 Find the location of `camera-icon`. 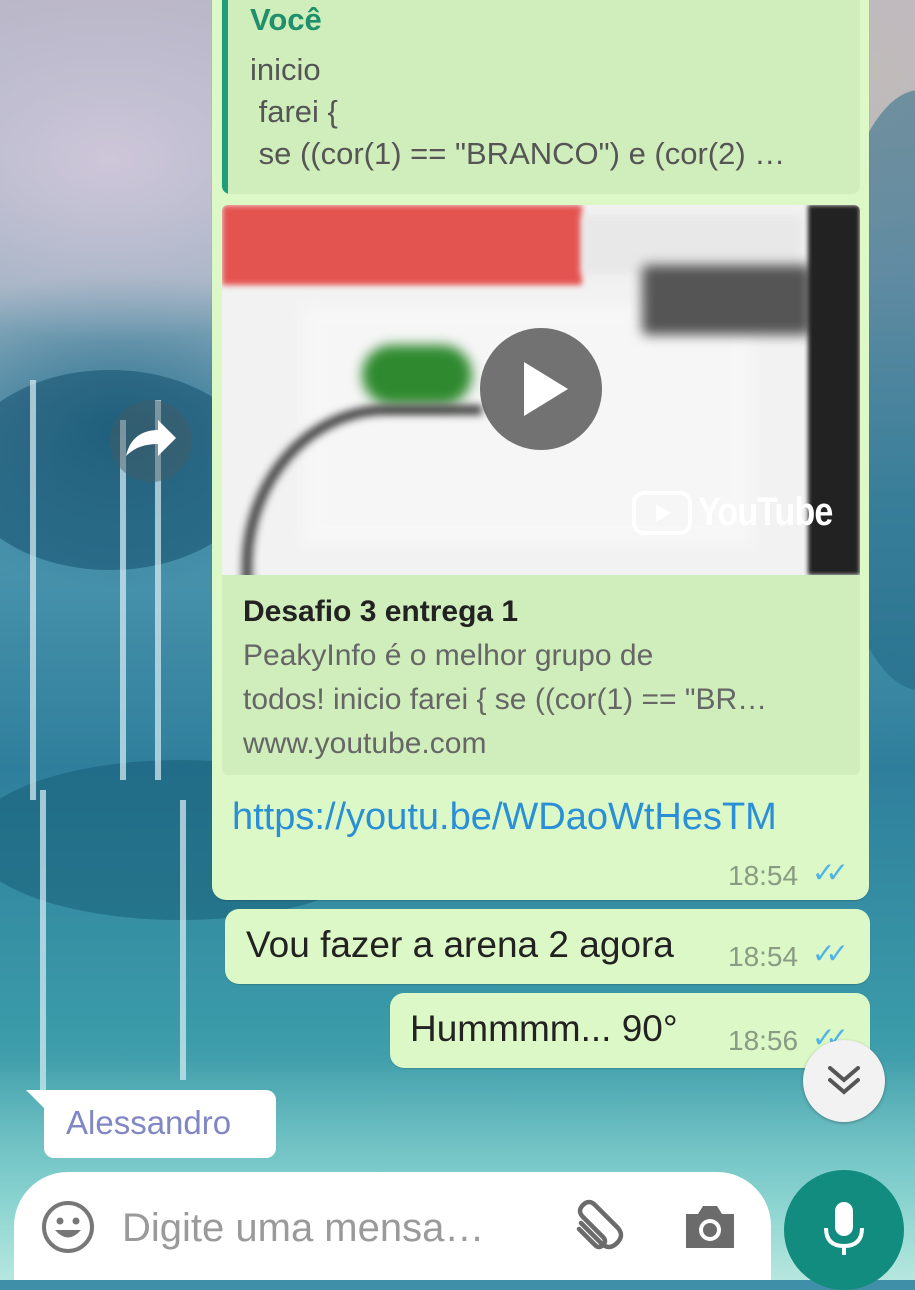

camera-icon is located at coordinates (710, 1227).